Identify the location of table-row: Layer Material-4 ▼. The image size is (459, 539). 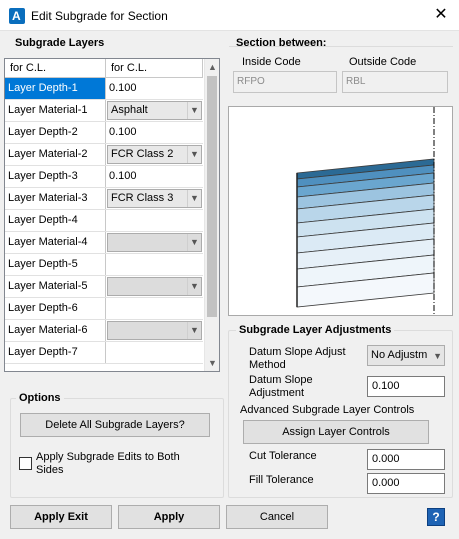
(104, 243).